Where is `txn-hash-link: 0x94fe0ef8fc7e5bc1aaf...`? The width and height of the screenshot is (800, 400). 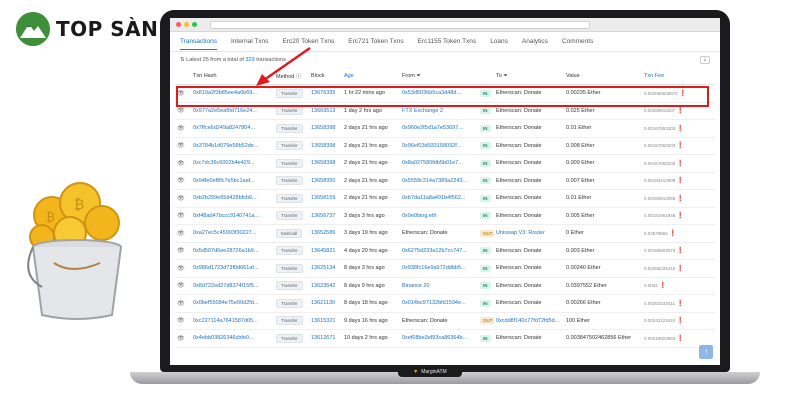 txn-hash-link: 0x94fe0ef8fc7e5bc1aaf... is located at coordinates (224, 181).